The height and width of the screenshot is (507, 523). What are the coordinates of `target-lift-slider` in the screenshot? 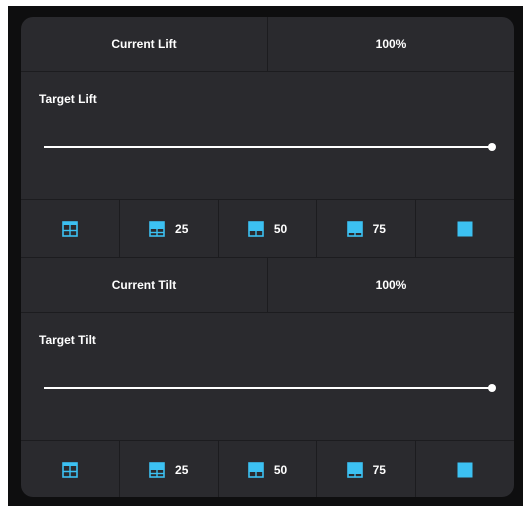 It's located at (270, 147).